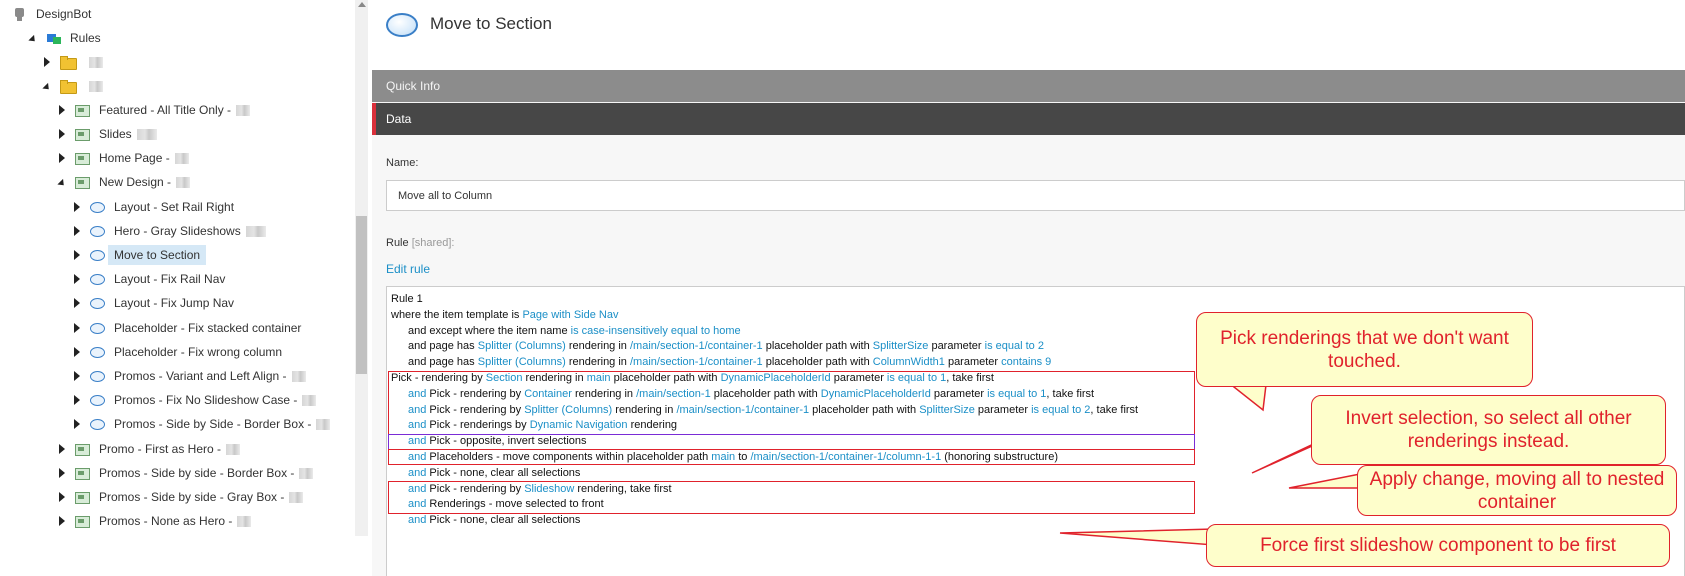 Image resolution: width=1685 pixels, height=576 pixels. Describe the element at coordinates (489, 330) in the screenshot. I see `rule-text: and except where the item name` at that location.